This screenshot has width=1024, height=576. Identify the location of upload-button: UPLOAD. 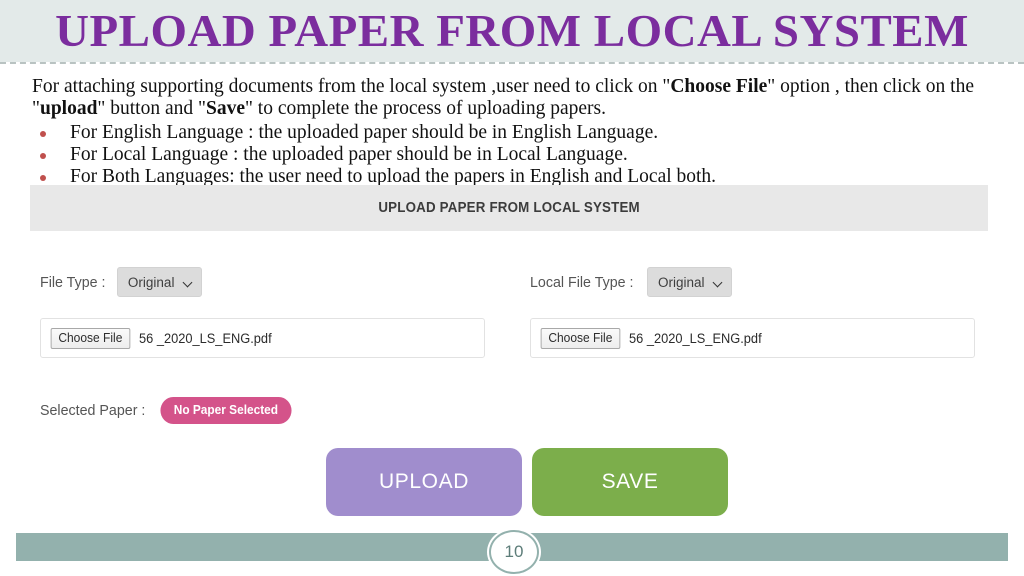
(424, 482).